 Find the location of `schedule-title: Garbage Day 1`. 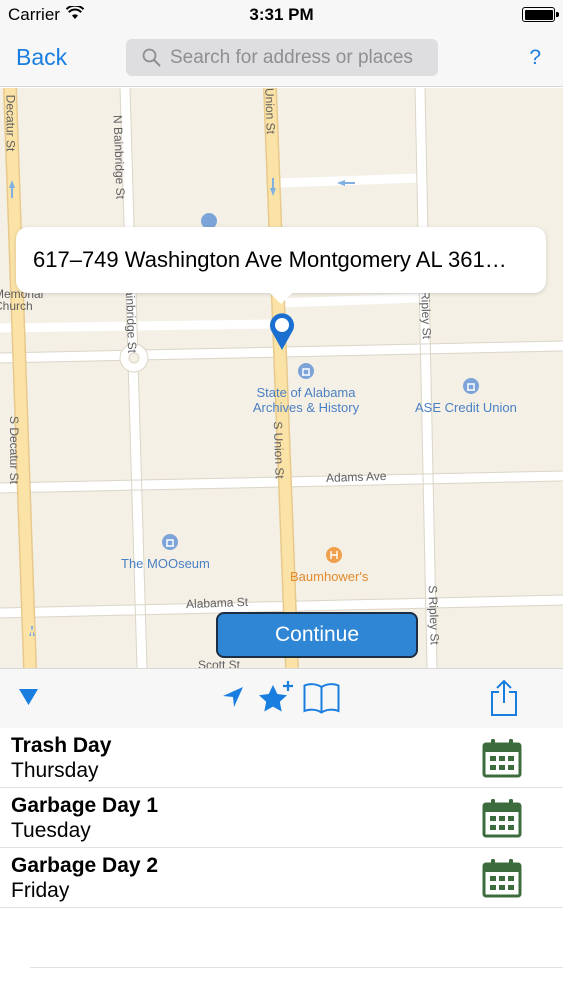

schedule-title: Garbage Day 1 is located at coordinates (85, 805).